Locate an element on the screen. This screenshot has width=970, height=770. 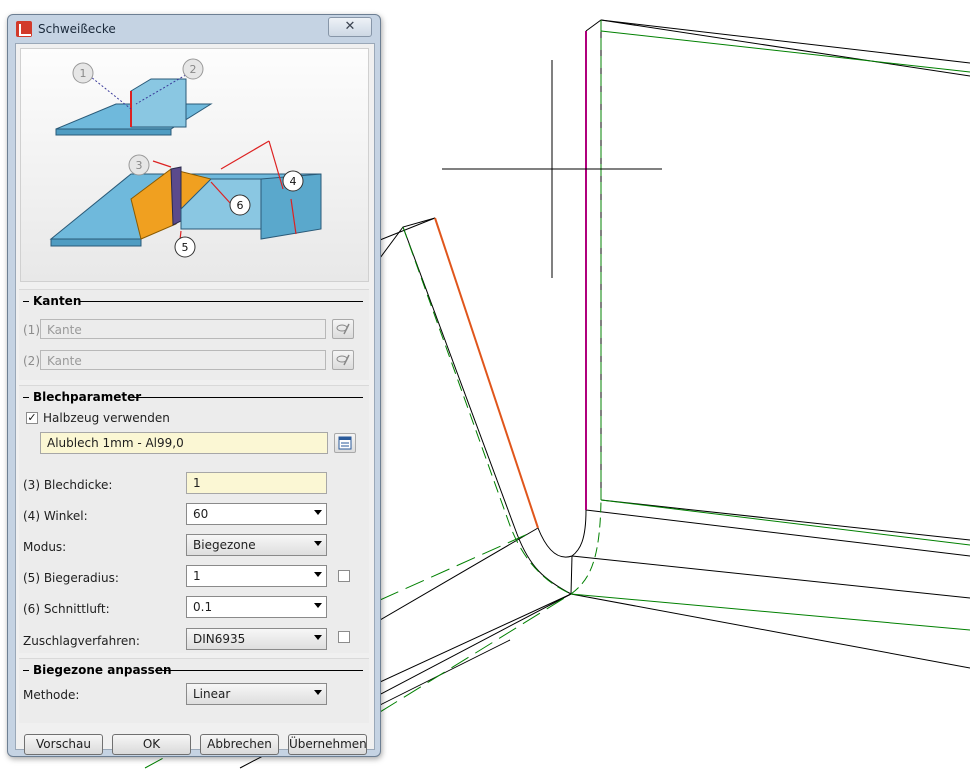
winkel-label: (4) Winkel: is located at coordinates (55, 516).